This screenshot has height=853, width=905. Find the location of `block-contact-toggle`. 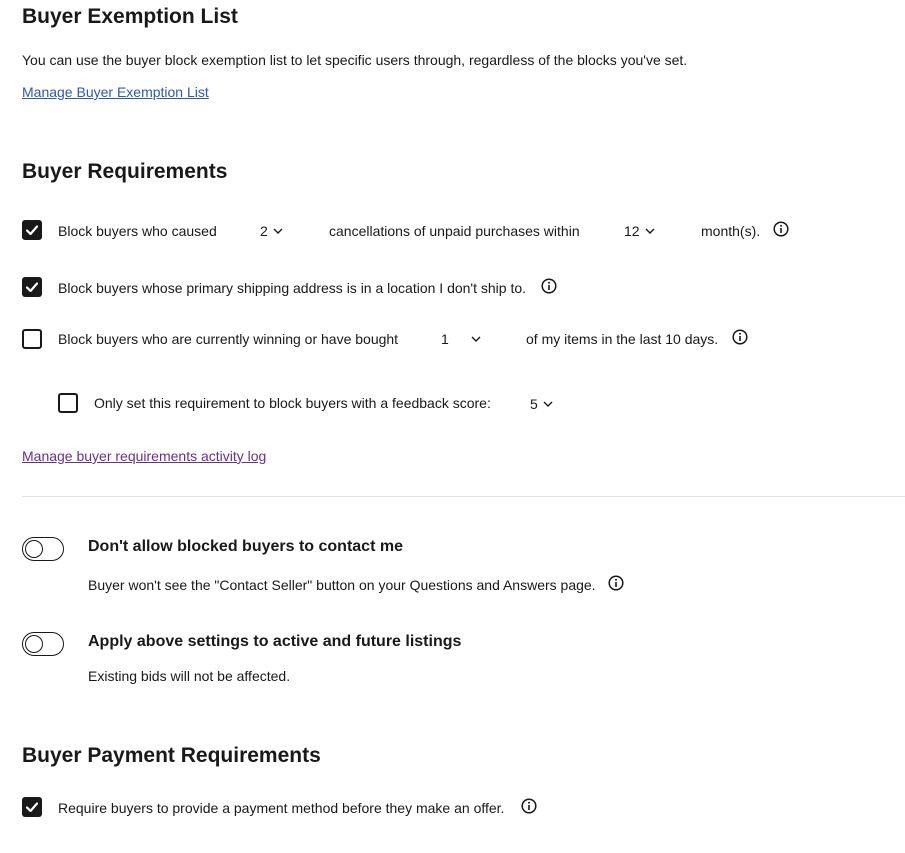

block-contact-toggle is located at coordinates (43, 549).